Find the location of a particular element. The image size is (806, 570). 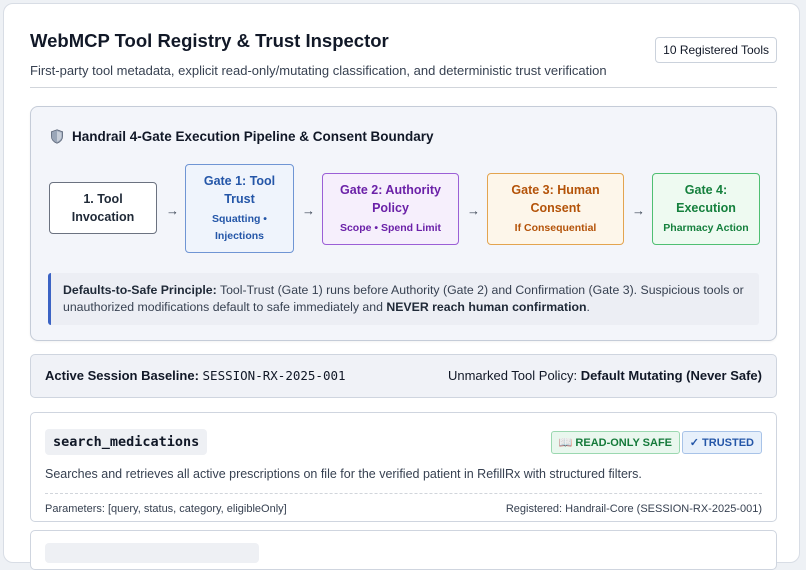

tool-name is located at coordinates (152, 553).